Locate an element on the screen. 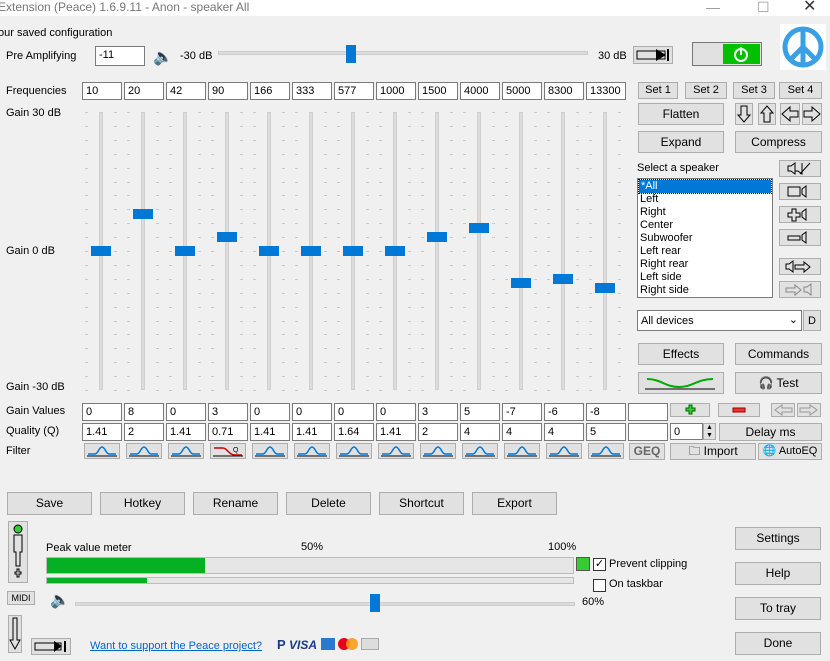 Image resolution: width=830 pixels, height=661 pixels. speaker-list-item: Subwoofer is located at coordinates (705, 238).